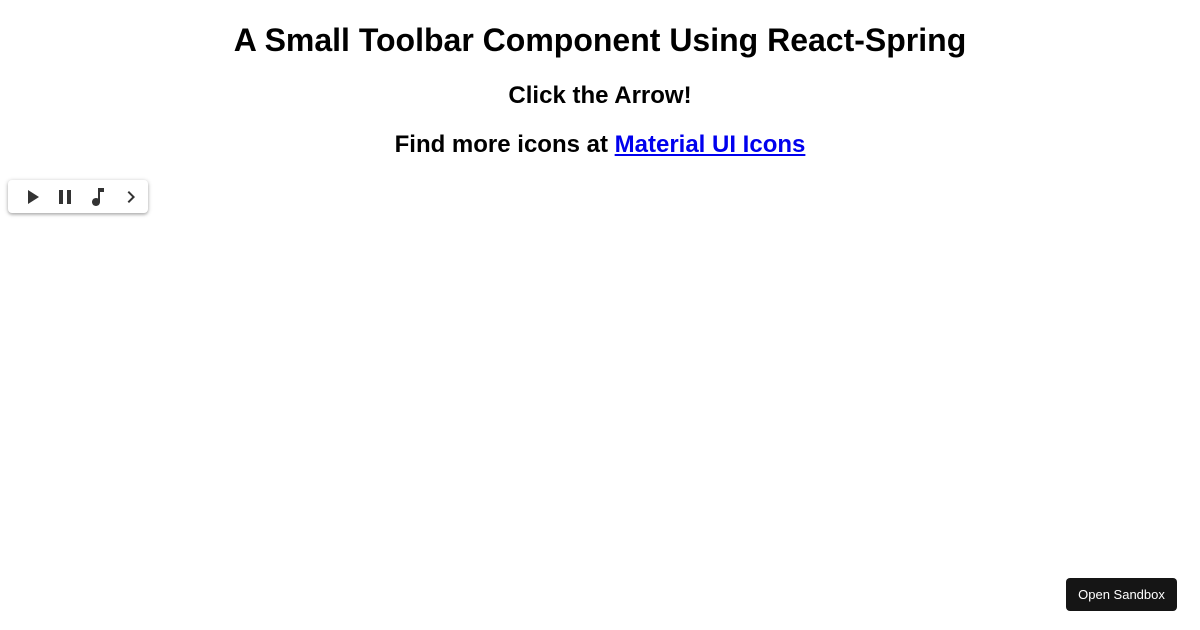 This screenshot has height=630, width=1200. I want to click on pause-button, so click(64, 196).